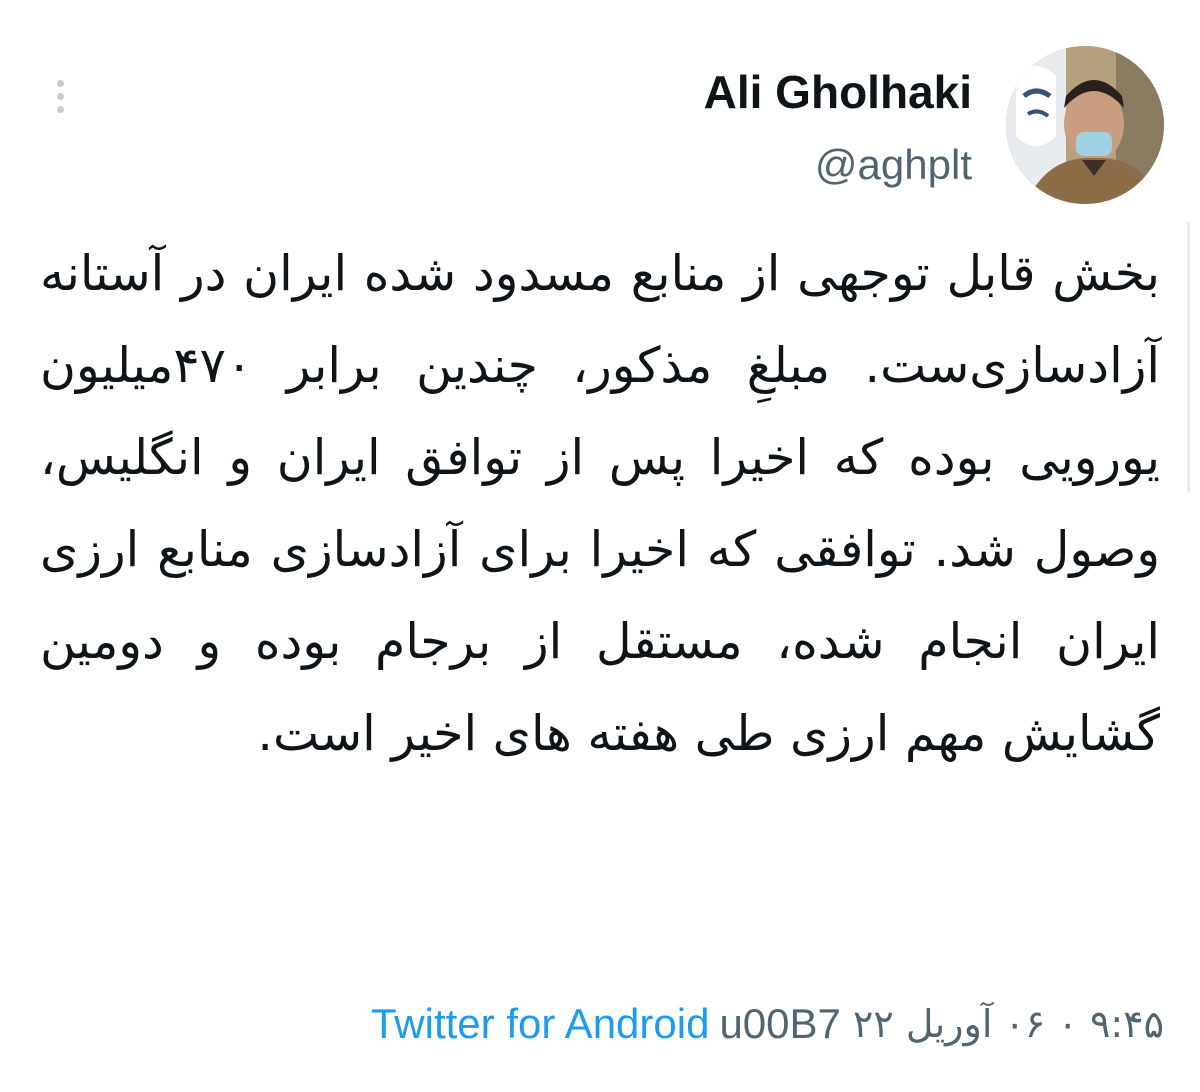 The height and width of the screenshot is (1092, 1200). I want to click on tweet-timestamp: ۹:۴۵ ۰ ۰۶ آوریل ۲۲, so click(1008, 1024).